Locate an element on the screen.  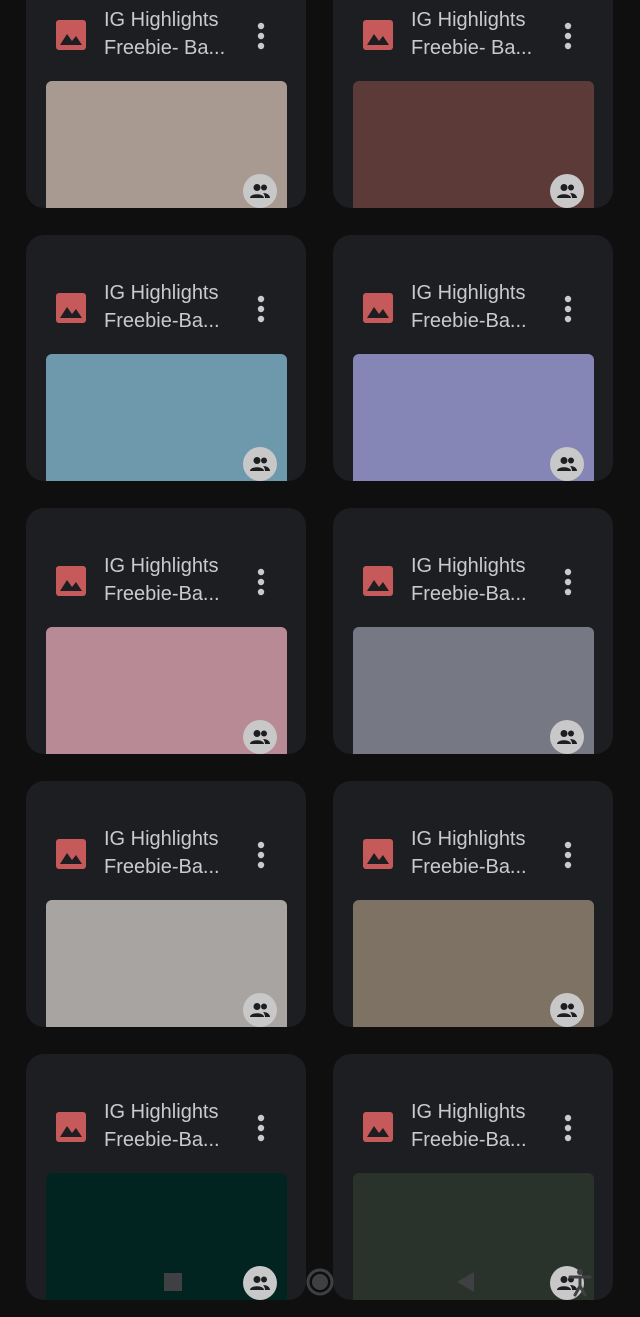
nav-recents-button is located at coordinates (173, 1282).